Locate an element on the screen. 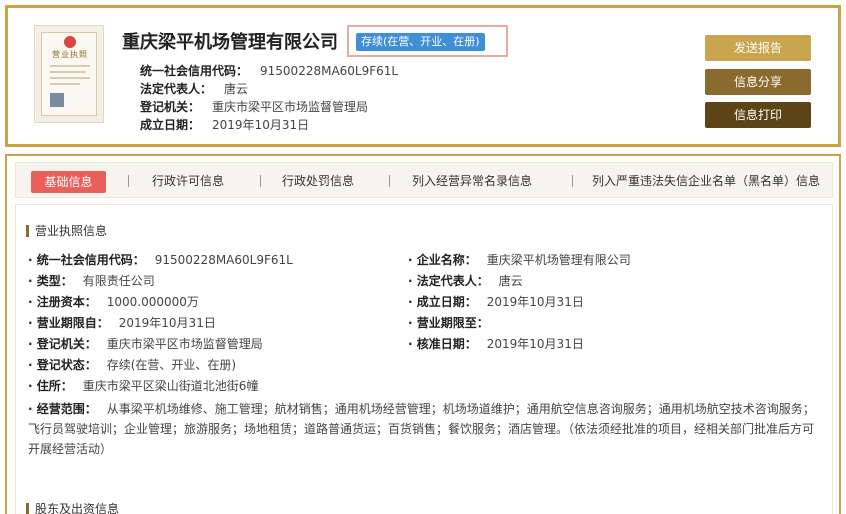  field-term-to: · 营业期限至： is located at coordinates (453, 322).